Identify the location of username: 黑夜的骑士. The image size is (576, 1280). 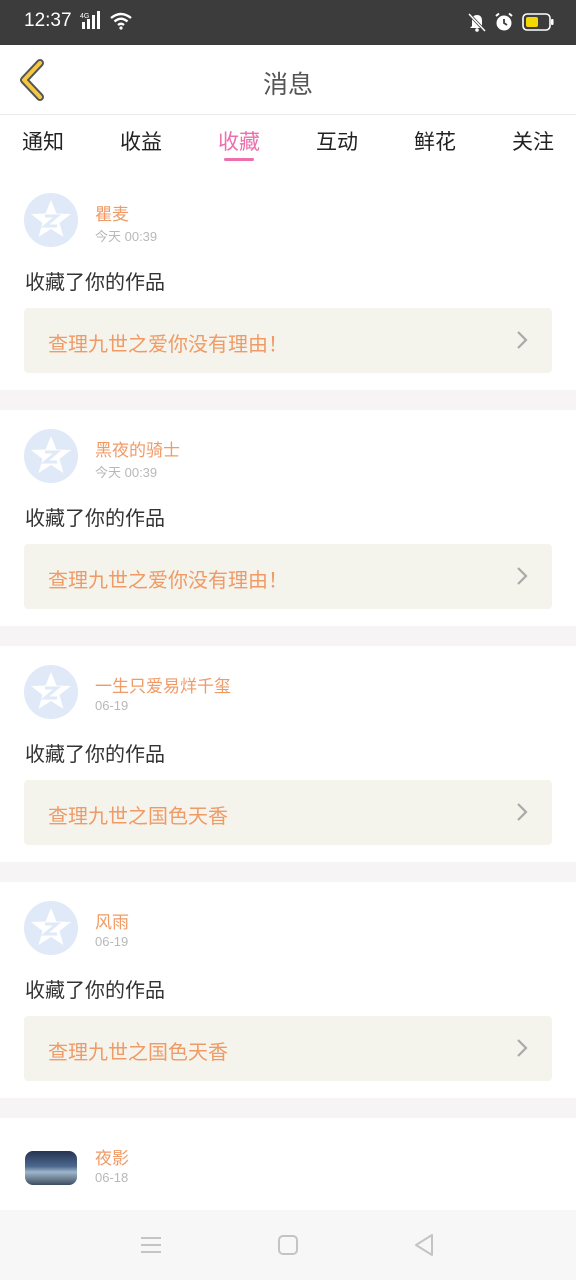
(137, 448).